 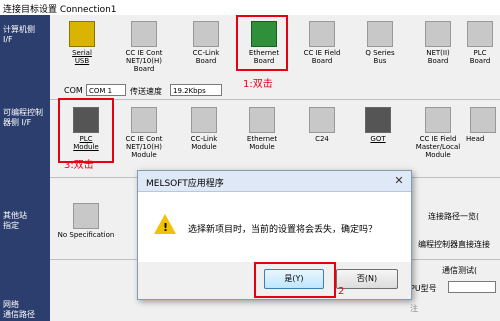 What do you see at coordinates (453, 216) in the screenshot?
I see `route-list-button: 连接路径一览(` at bounding box center [453, 216].